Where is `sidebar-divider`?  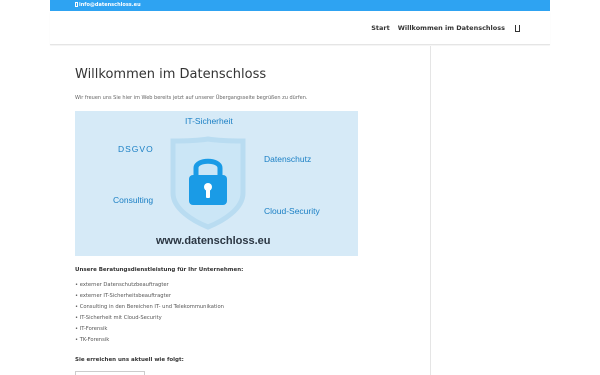
sidebar-divider is located at coordinates (430, 210).